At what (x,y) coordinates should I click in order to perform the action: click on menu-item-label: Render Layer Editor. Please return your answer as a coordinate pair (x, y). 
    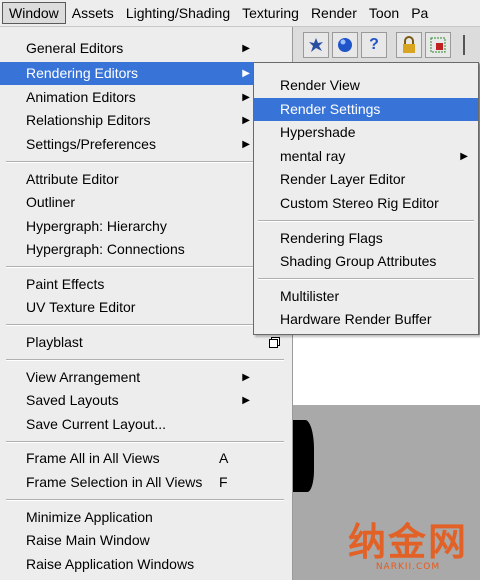
    Looking at the image, I should click on (343, 179).